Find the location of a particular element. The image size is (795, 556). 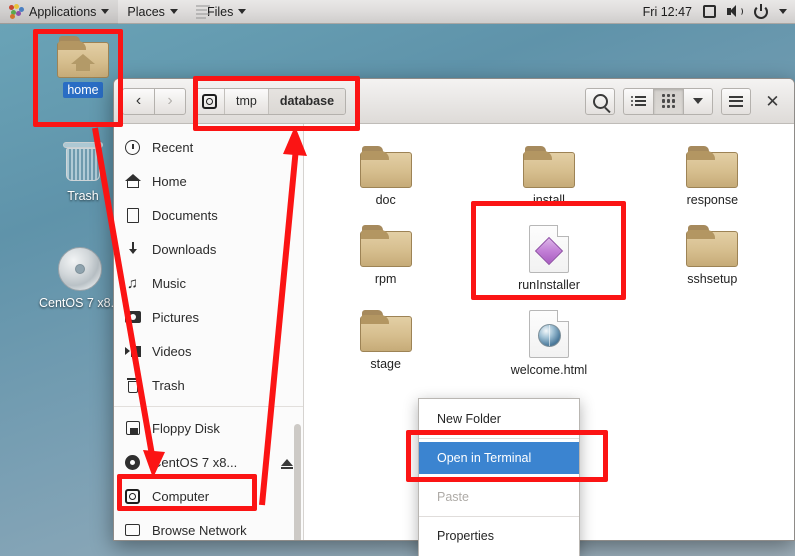

sidebar-item-label: Browse Network is located at coordinates (199, 530).